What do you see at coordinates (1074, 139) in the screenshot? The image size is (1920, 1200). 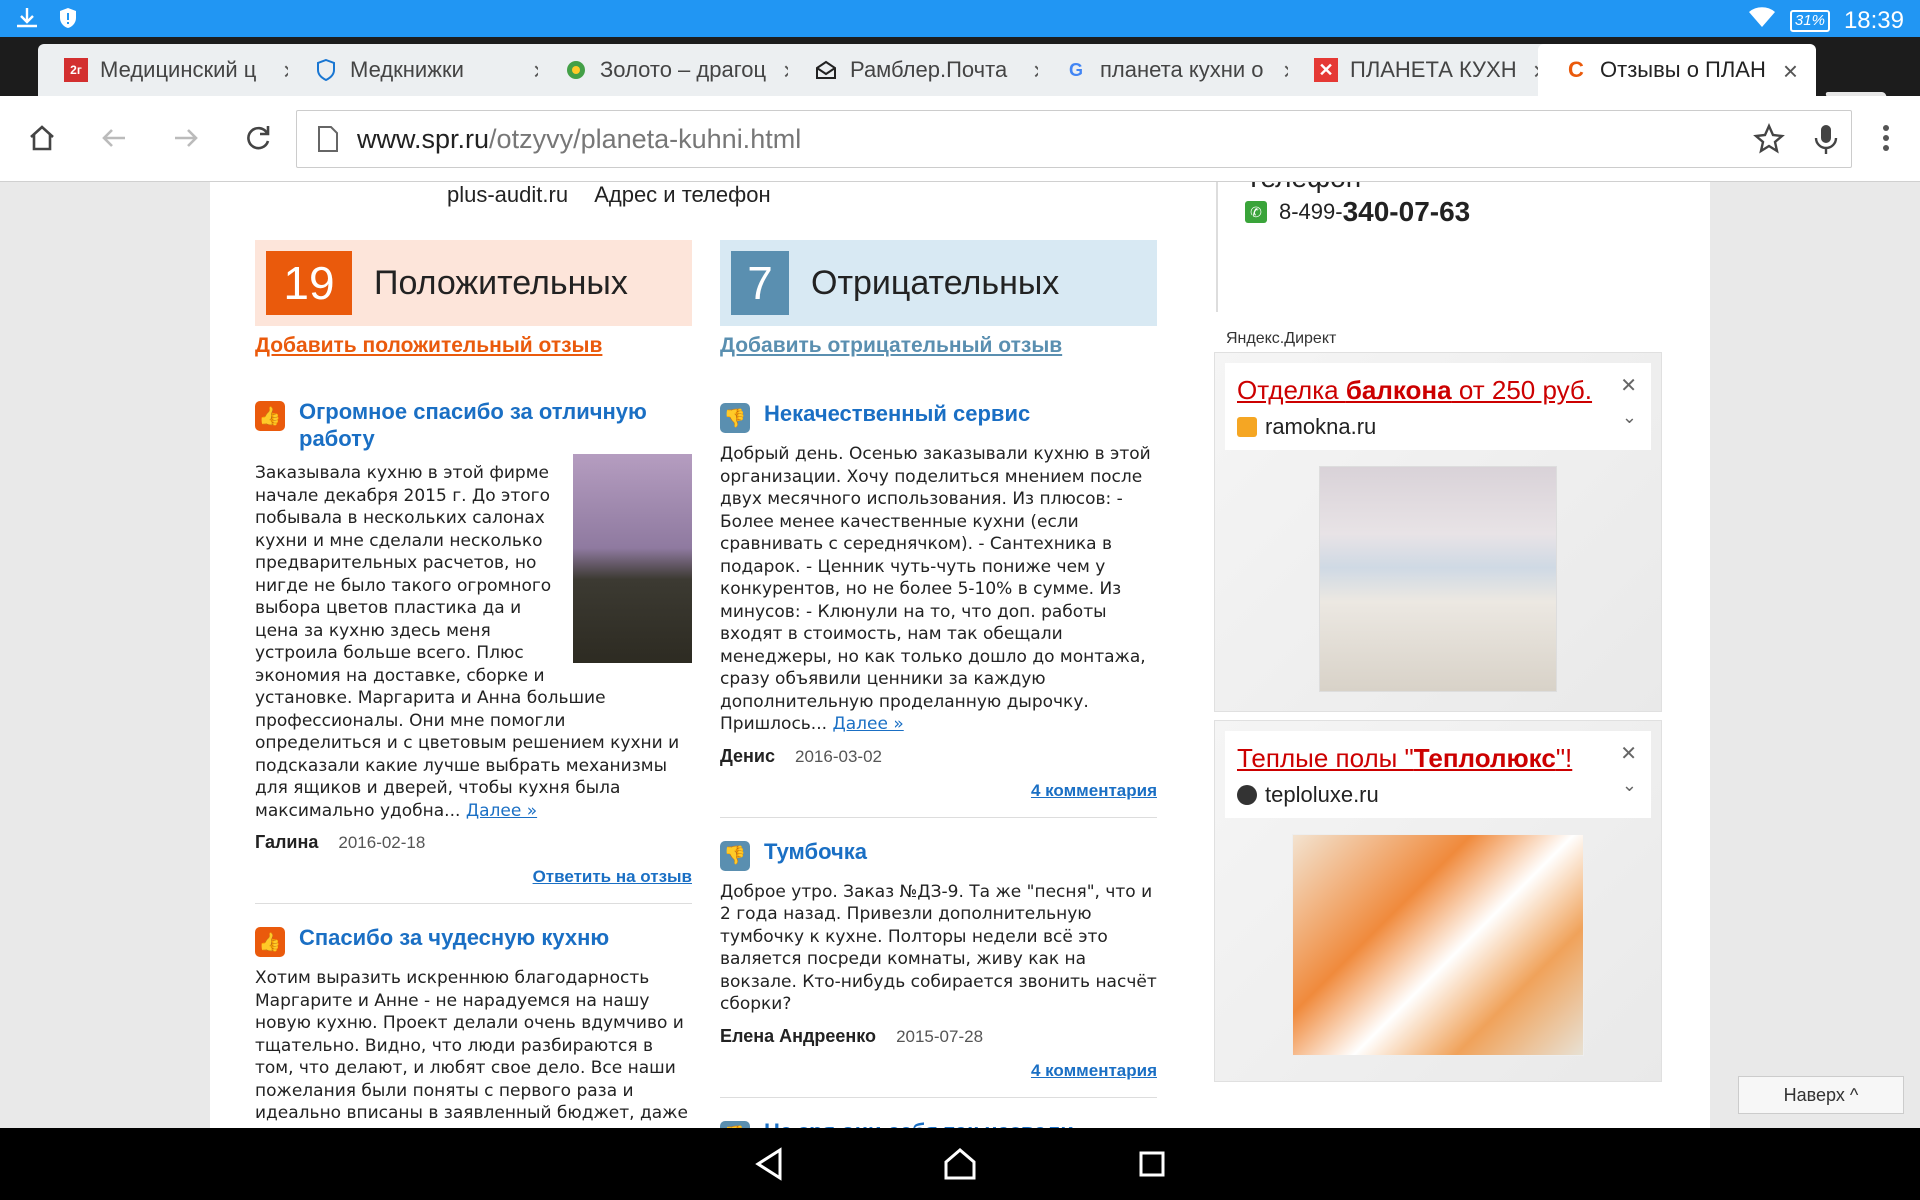 I see `address-bar: www.spr.ru/otzyvy/planeta-kuhni.html` at bounding box center [1074, 139].